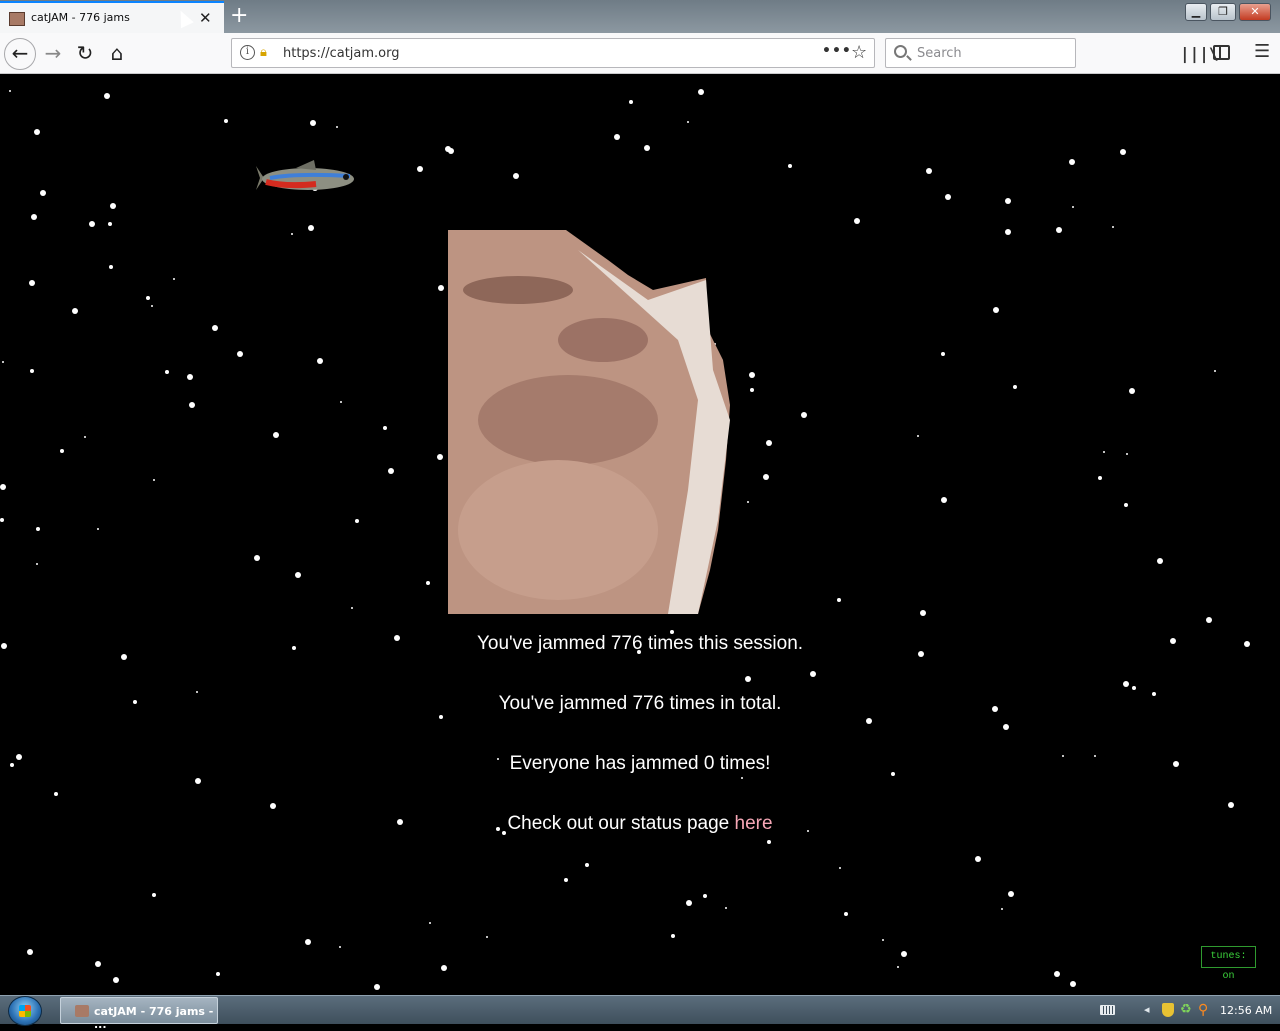 This screenshot has width=1280, height=1031. I want to click on site-info-icon: i, so click(247, 52).